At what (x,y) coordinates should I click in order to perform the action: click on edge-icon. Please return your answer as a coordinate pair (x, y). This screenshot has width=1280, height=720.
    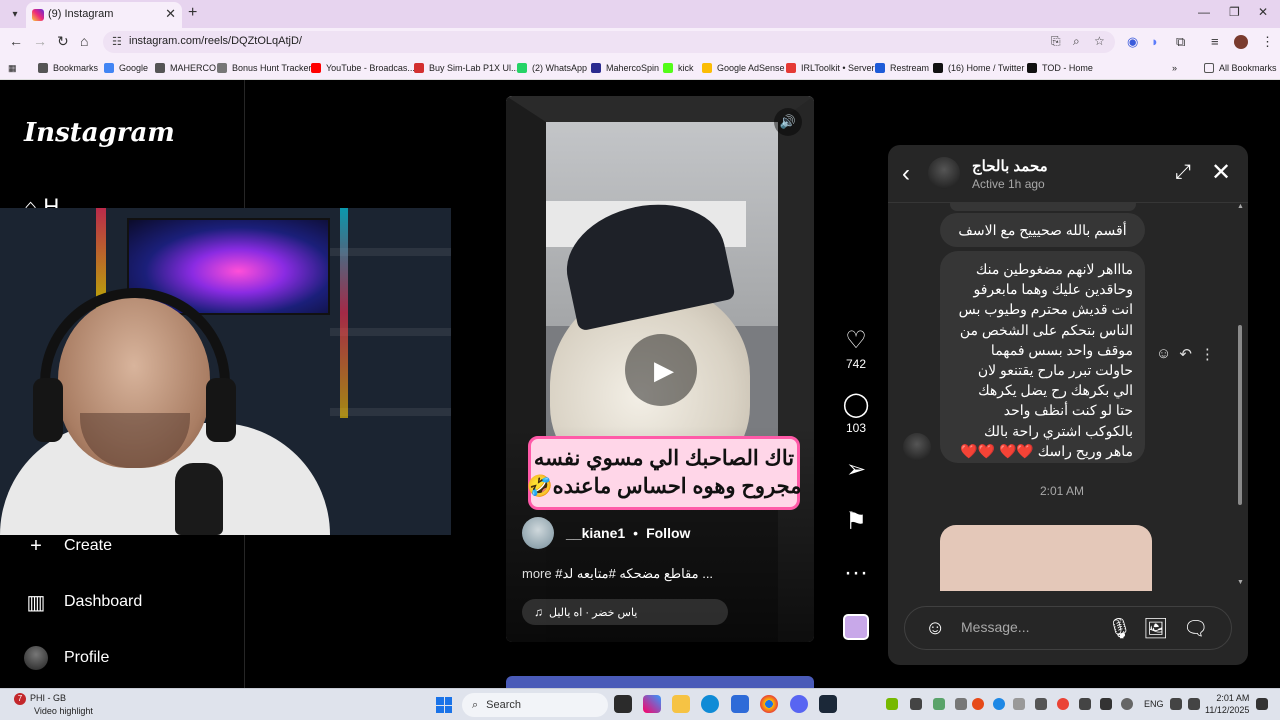
    Looking at the image, I should click on (710, 704).